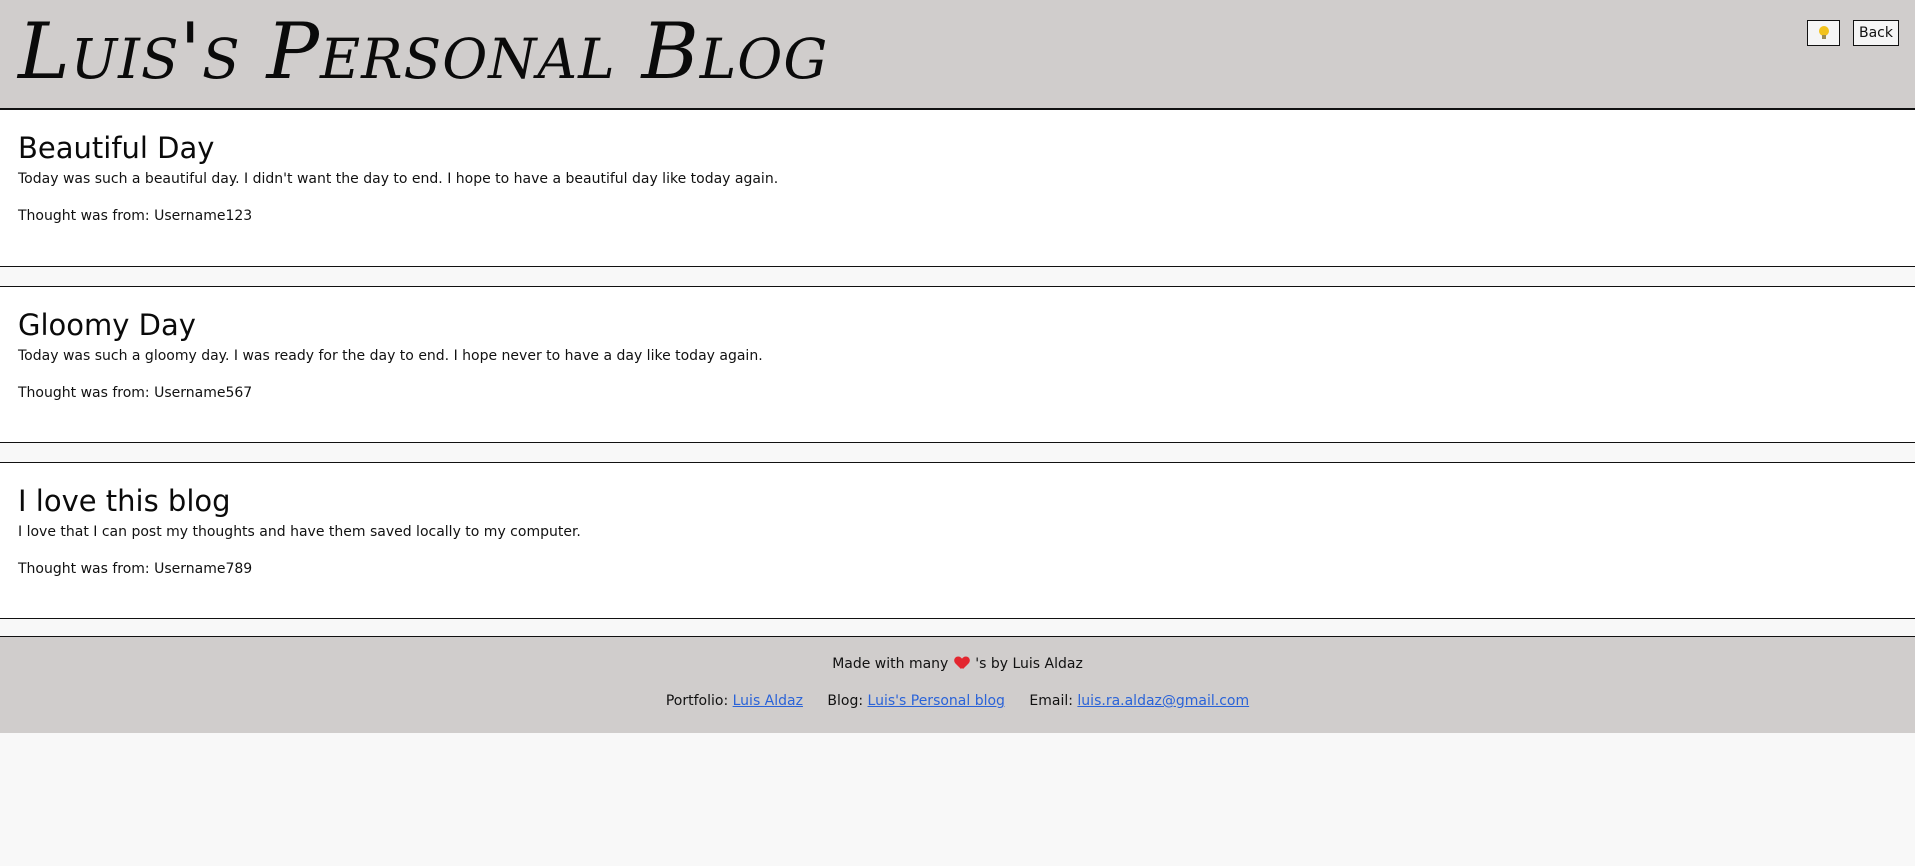 The image size is (1915, 866). I want to click on email-label: Email:, so click(1051, 701).